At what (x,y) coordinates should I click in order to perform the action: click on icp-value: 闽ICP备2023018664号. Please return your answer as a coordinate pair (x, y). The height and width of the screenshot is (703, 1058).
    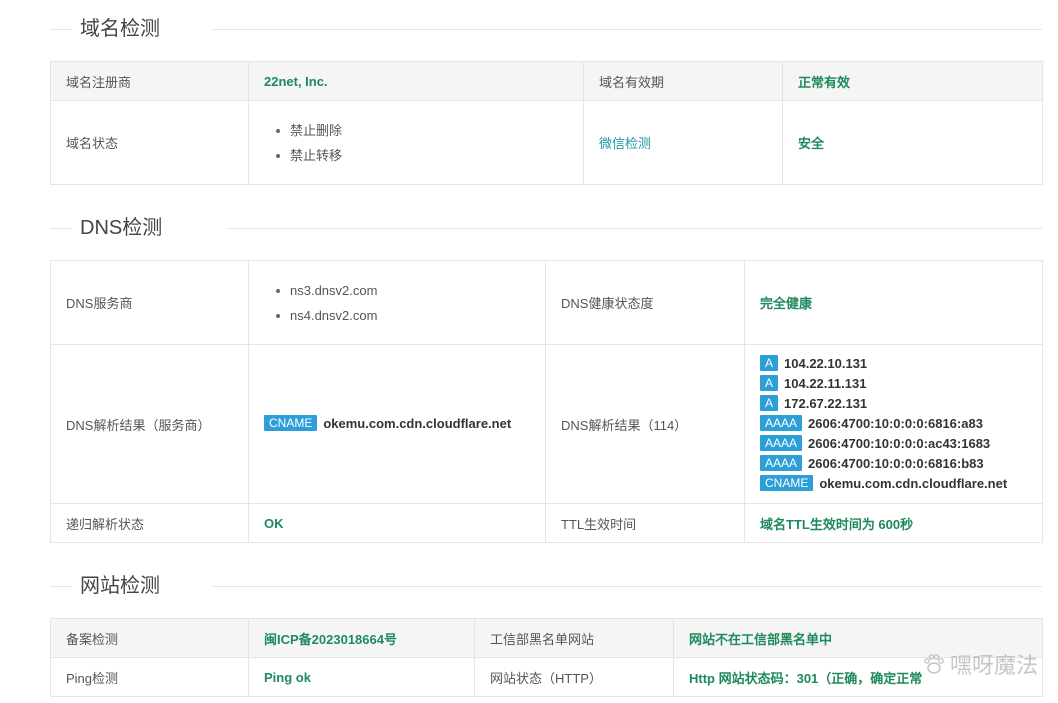
    Looking at the image, I should click on (361, 638).